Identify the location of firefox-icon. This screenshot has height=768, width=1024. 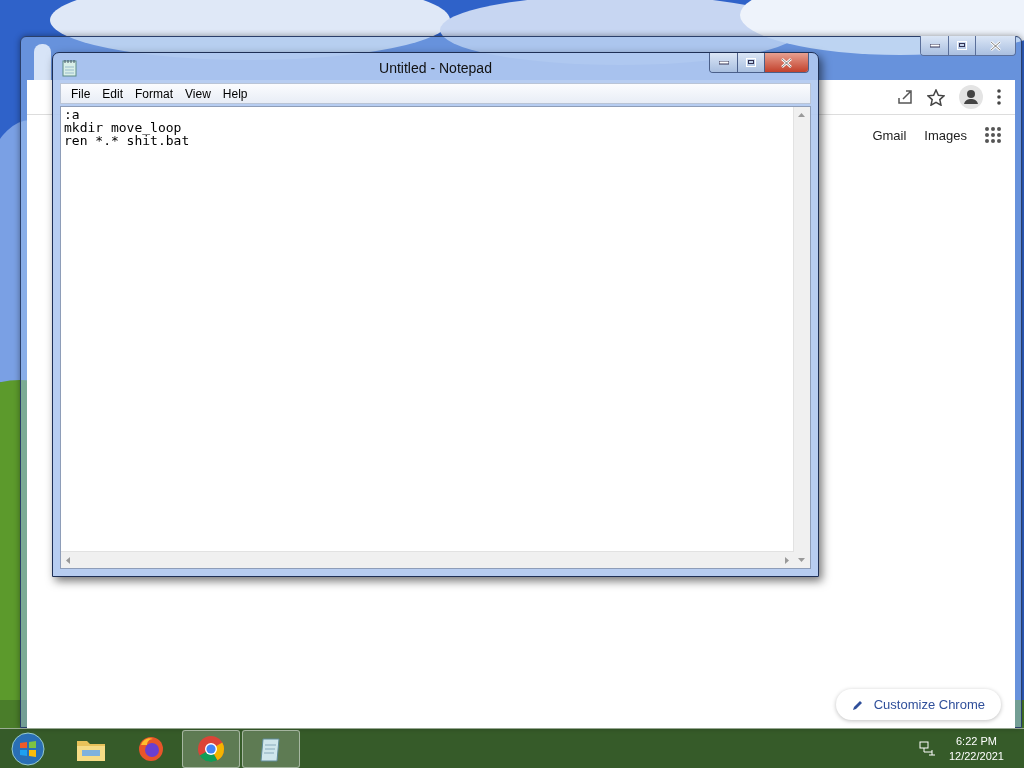
(151, 749).